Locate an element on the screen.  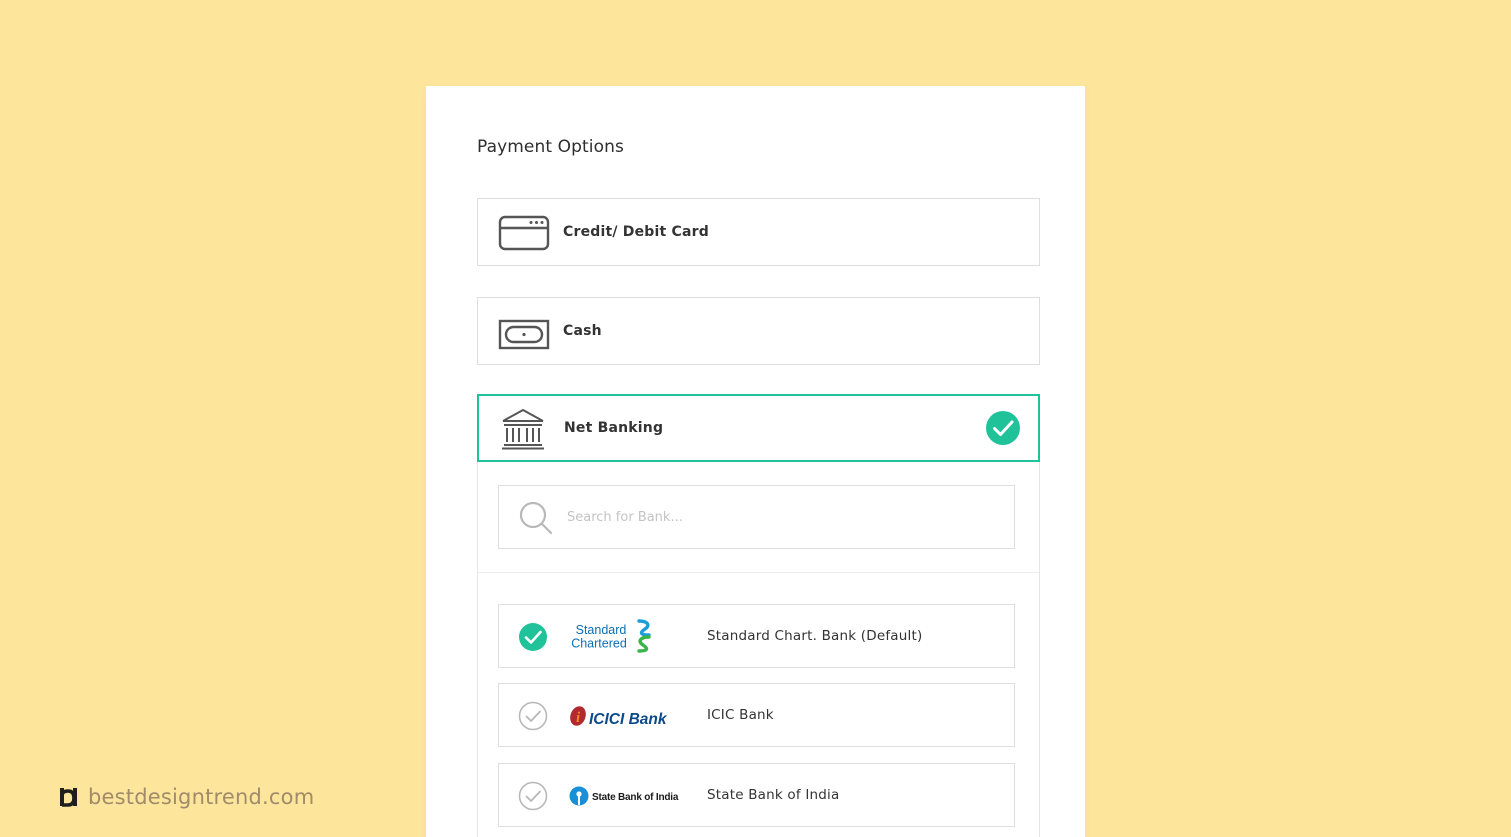
payment-option-cash: Cash is located at coordinates (758, 331).